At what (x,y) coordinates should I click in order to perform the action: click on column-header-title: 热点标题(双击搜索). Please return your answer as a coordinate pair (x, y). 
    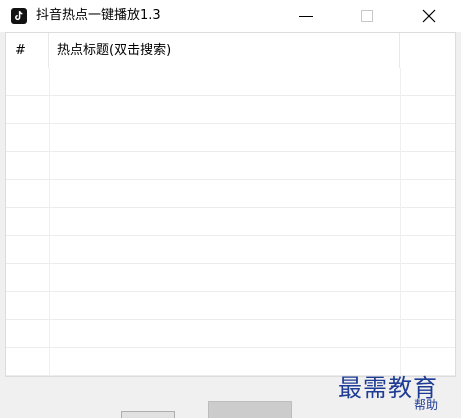
    Looking at the image, I should click on (224, 50).